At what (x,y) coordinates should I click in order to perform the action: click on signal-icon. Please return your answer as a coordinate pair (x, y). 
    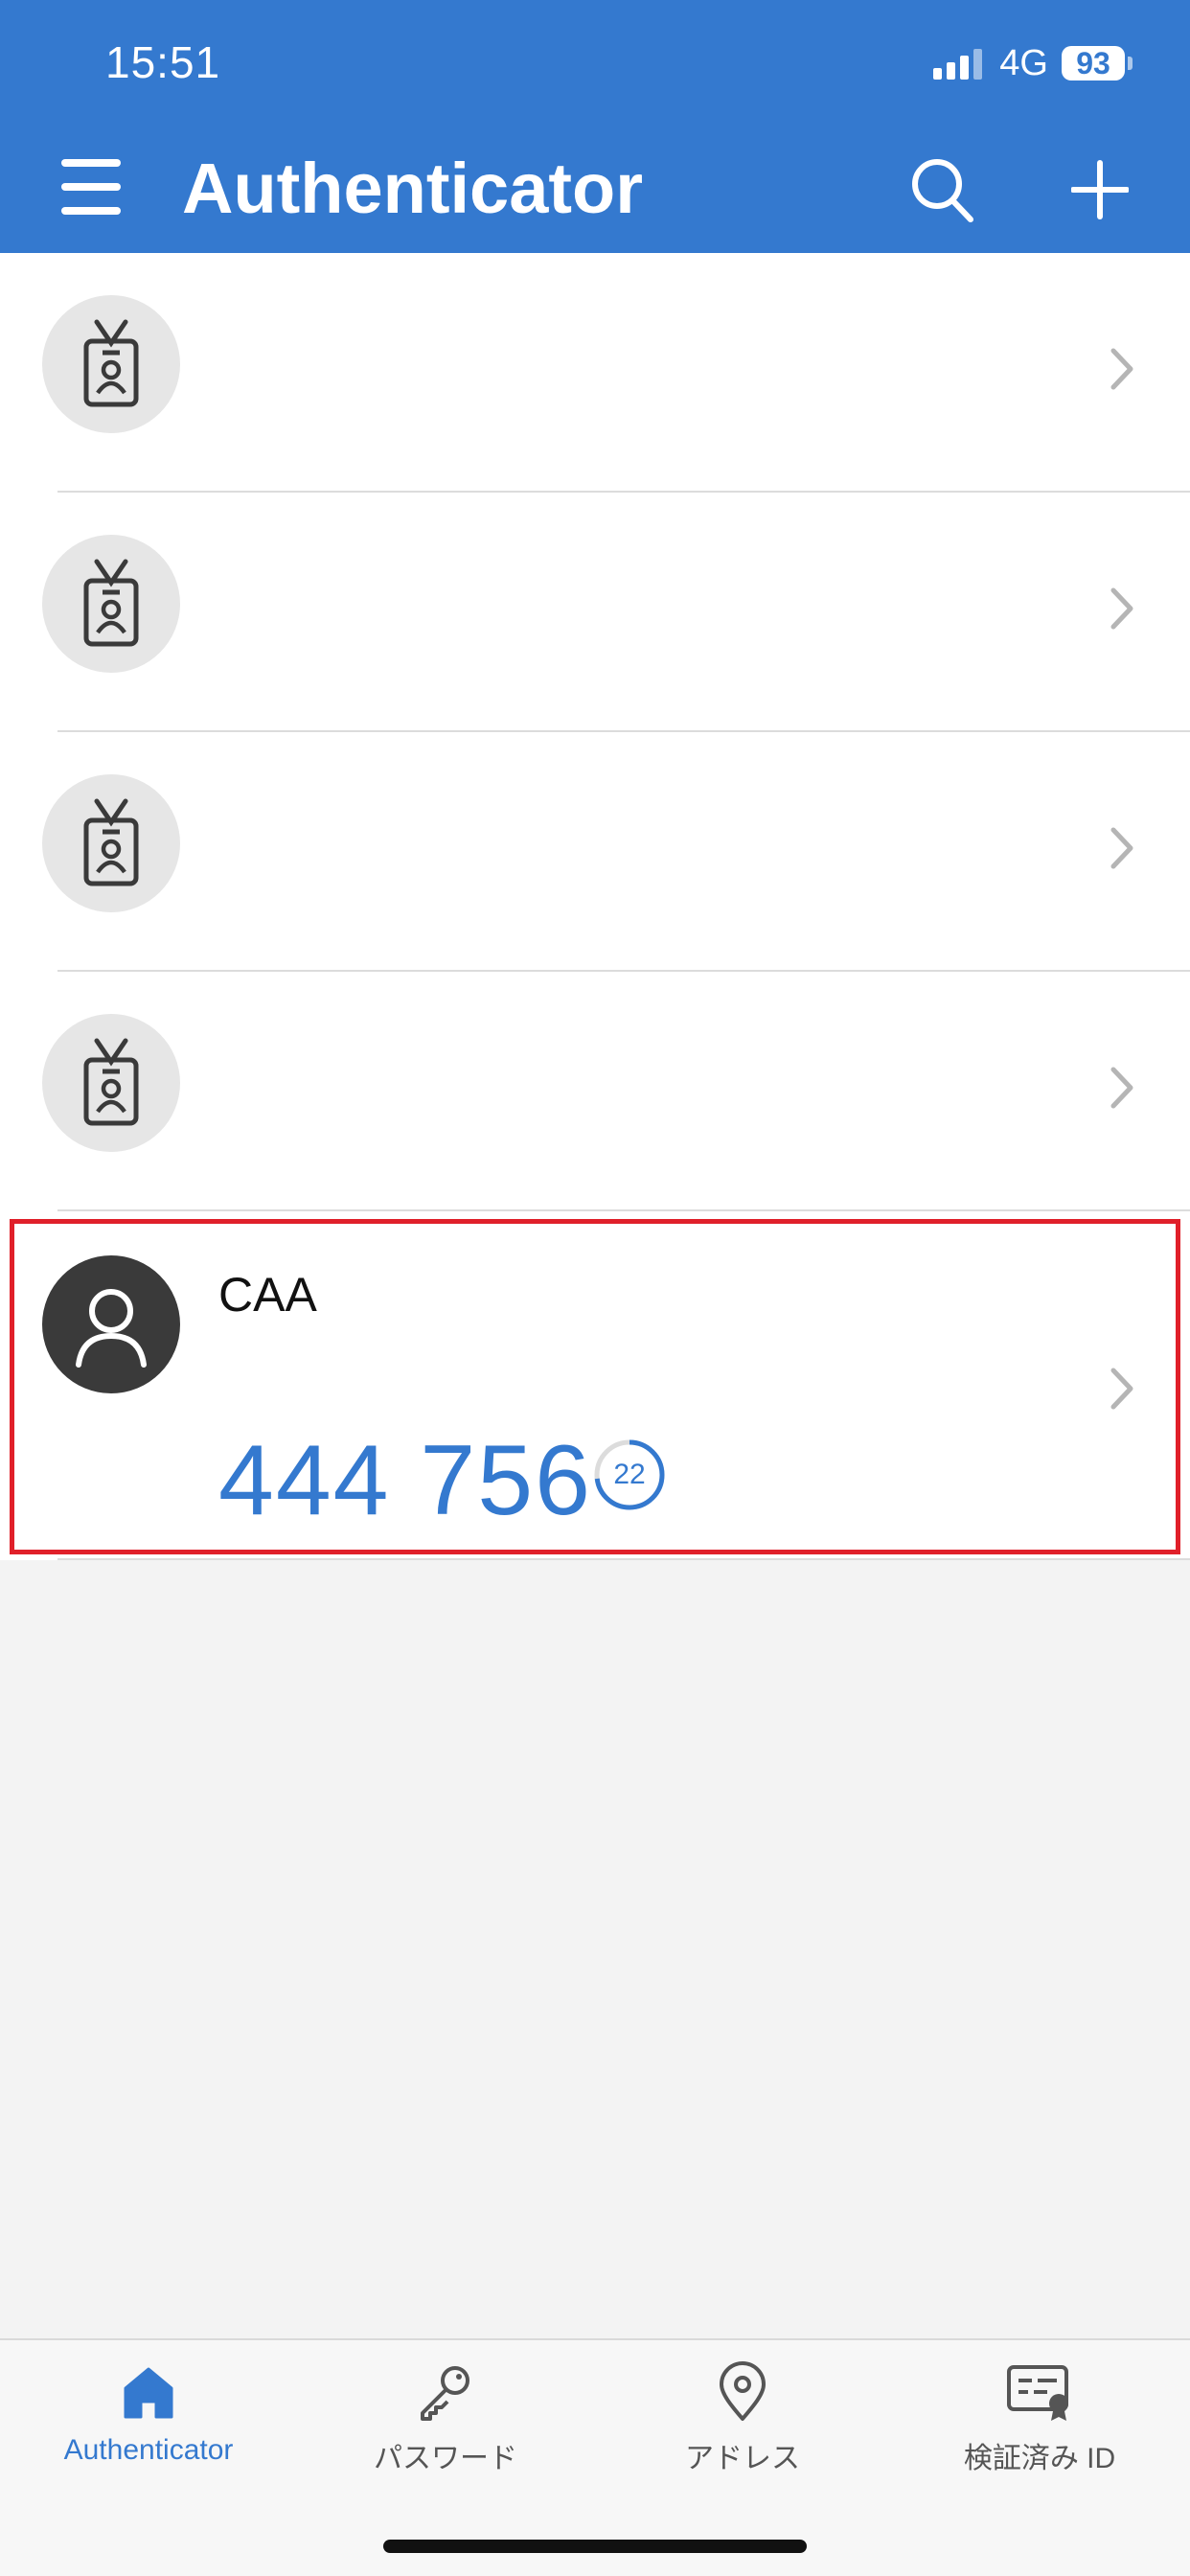
    Looking at the image, I should click on (958, 63).